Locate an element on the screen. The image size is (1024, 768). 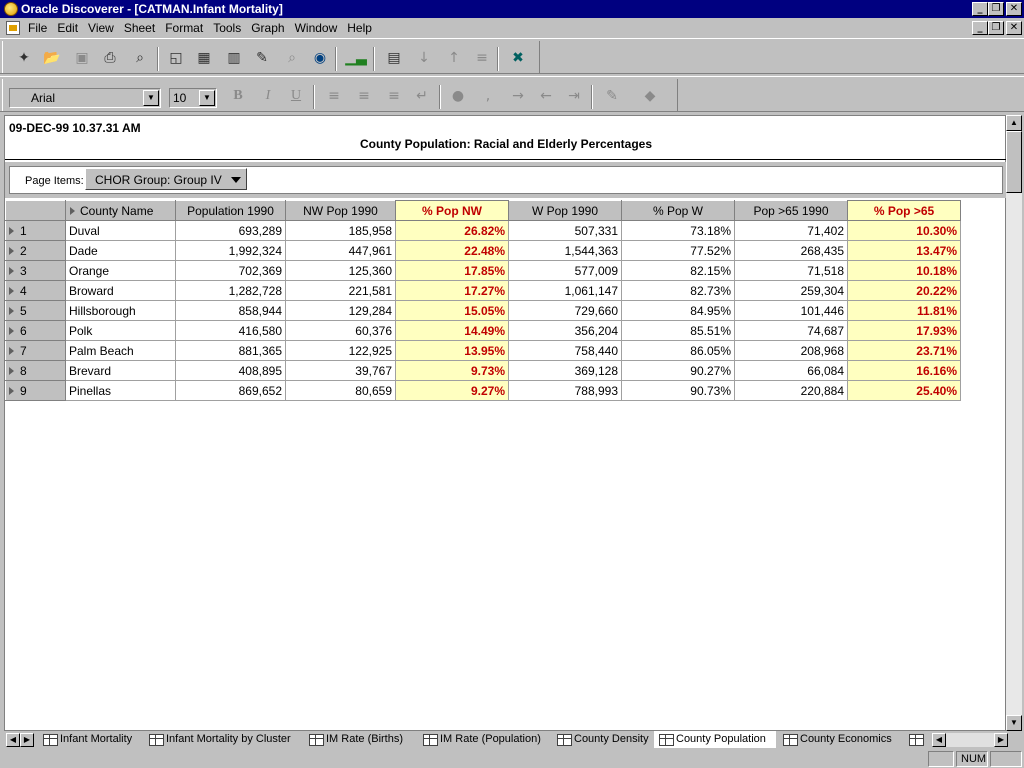
data-cell: 1,992,324 is located at coordinates (230, 250).